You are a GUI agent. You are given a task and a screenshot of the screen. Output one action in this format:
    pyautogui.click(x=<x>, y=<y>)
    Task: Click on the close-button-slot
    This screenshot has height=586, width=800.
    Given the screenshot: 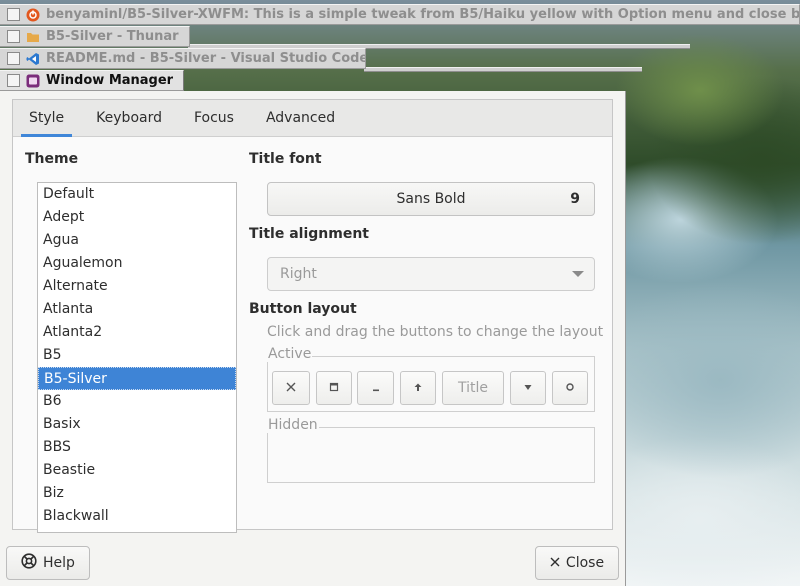 What is the action you would take?
    pyautogui.click(x=291, y=388)
    